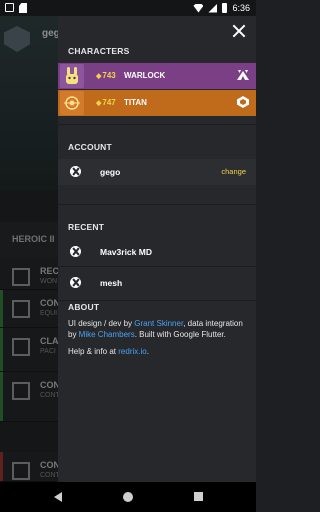 This screenshot has width=320, height=512. What do you see at coordinates (135, 102) in the screenshot?
I see `class-name: TITAN` at bounding box center [135, 102].